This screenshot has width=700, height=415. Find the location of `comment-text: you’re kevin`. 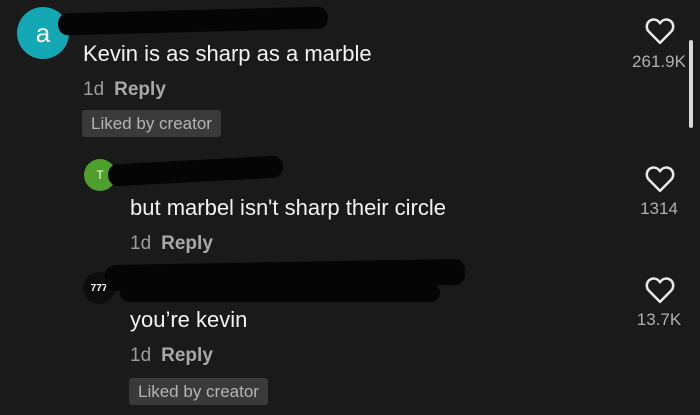

comment-text: you’re kevin is located at coordinates (189, 319).